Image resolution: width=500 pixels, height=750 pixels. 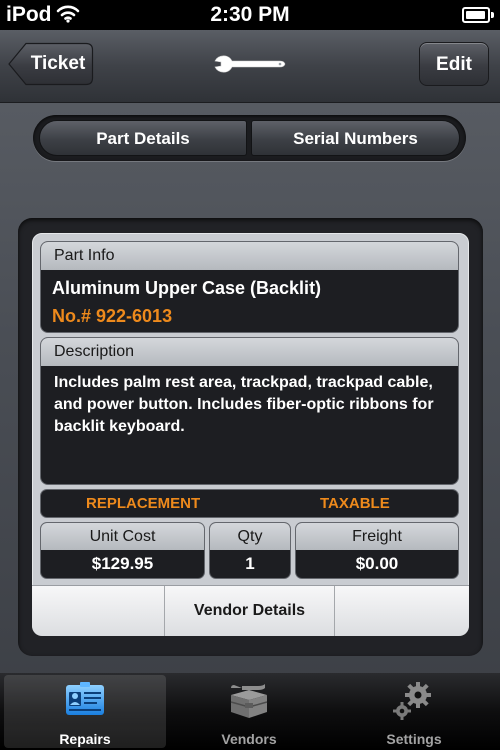 I want to click on freight-box: Freight $0.00, so click(x=377, y=550).